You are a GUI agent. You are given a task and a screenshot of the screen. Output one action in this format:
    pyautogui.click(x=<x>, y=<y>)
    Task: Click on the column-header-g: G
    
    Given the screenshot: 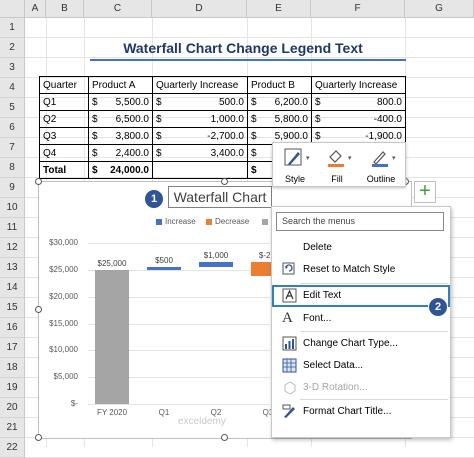 What is the action you would take?
    pyautogui.click(x=439, y=9)
    